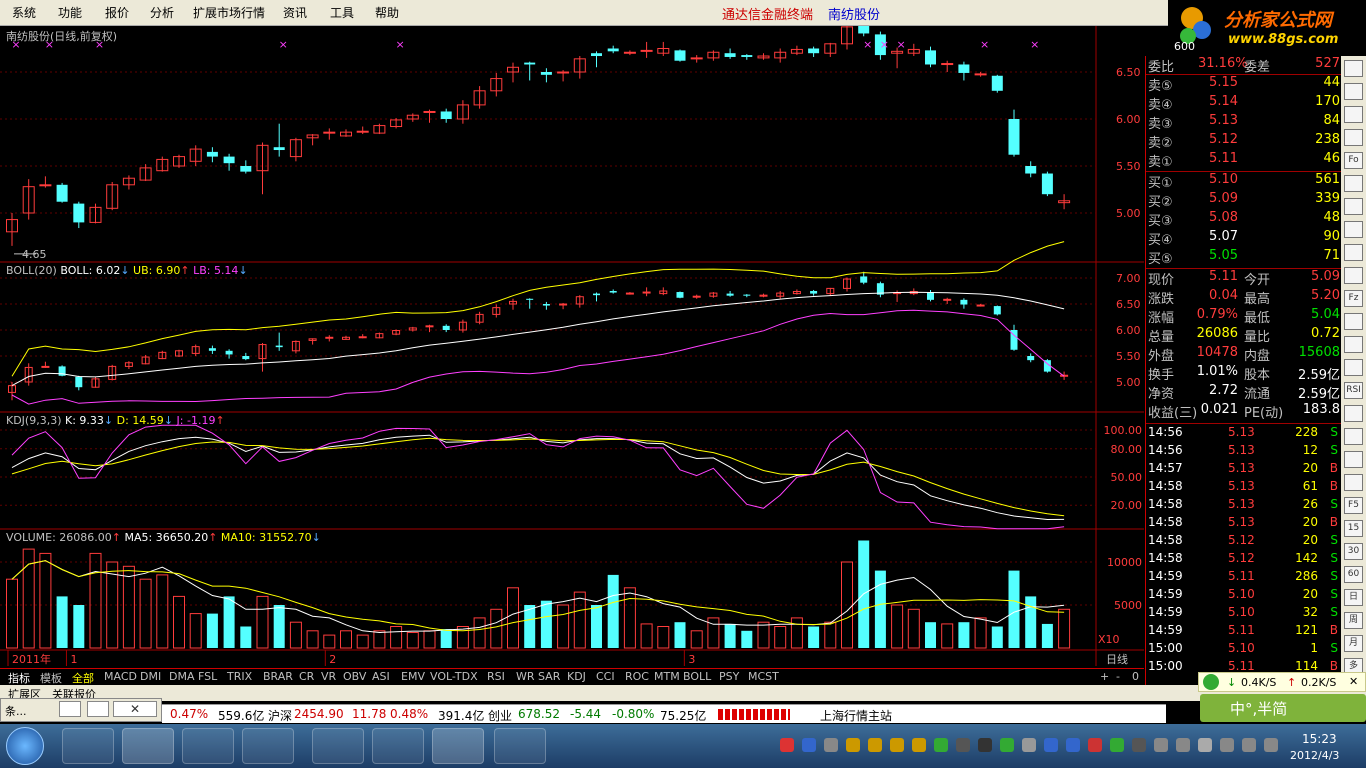 The height and width of the screenshot is (768, 1366). What do you see at coordinates (328, 676) in the screenshot?
I see `tab-vr: VR` at bounding box center [328, 676].